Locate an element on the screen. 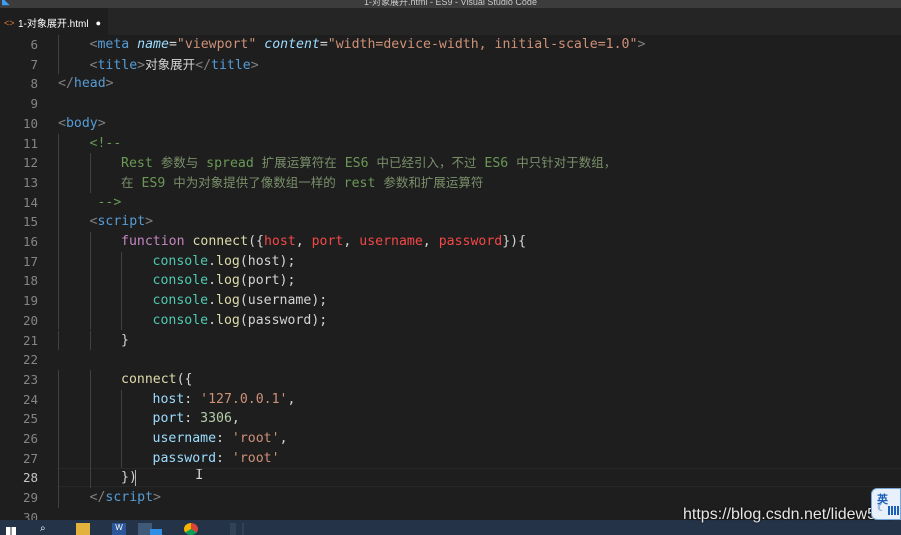 This screenshot has width=901, height=535. code-token: '127.0.0.1' is located at coordinates (244, 399).